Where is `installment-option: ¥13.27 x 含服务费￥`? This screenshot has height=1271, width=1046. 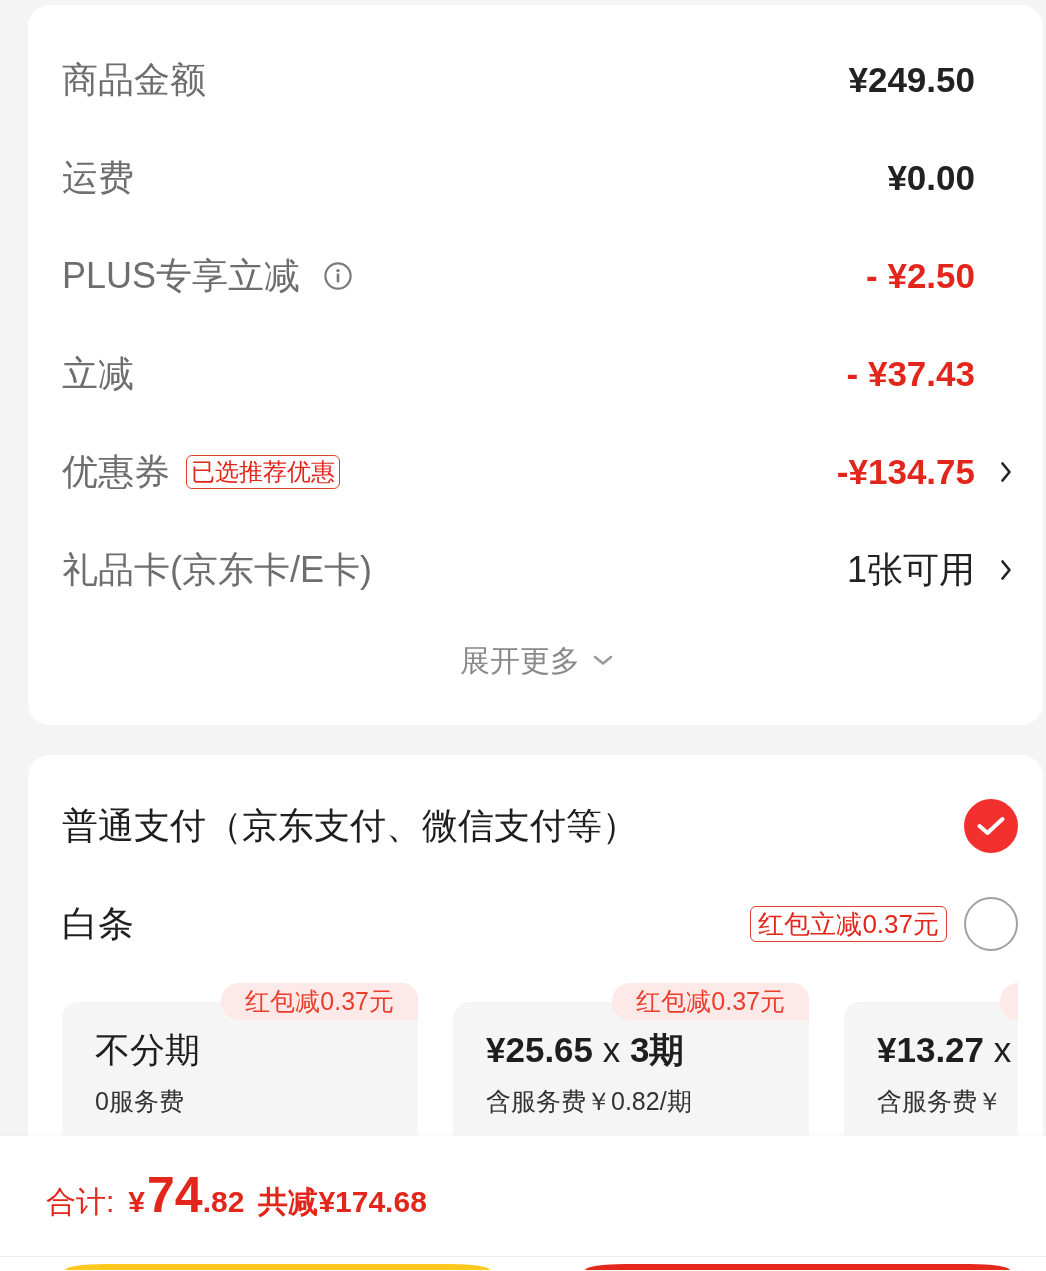
installment-option: ¥13.27 x 含服务费￥ is located at coordinates (931, 1069).